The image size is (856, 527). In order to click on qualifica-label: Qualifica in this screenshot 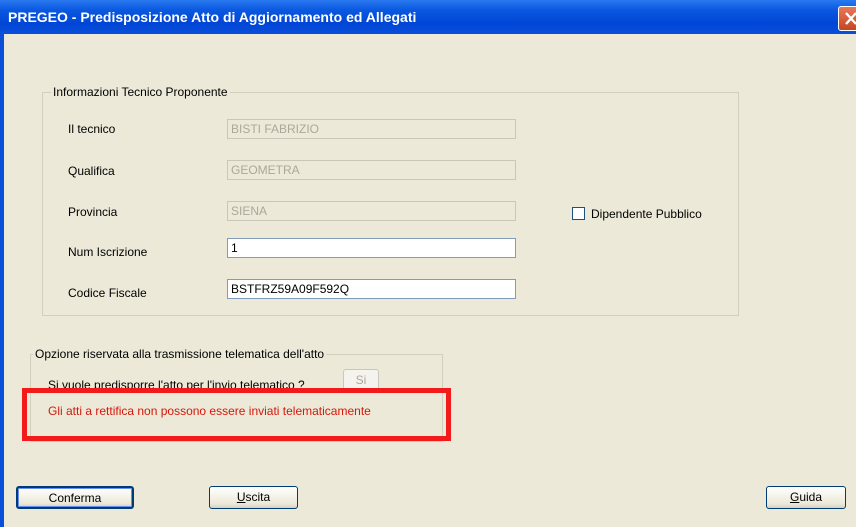, I will do `click(91, 171)`.